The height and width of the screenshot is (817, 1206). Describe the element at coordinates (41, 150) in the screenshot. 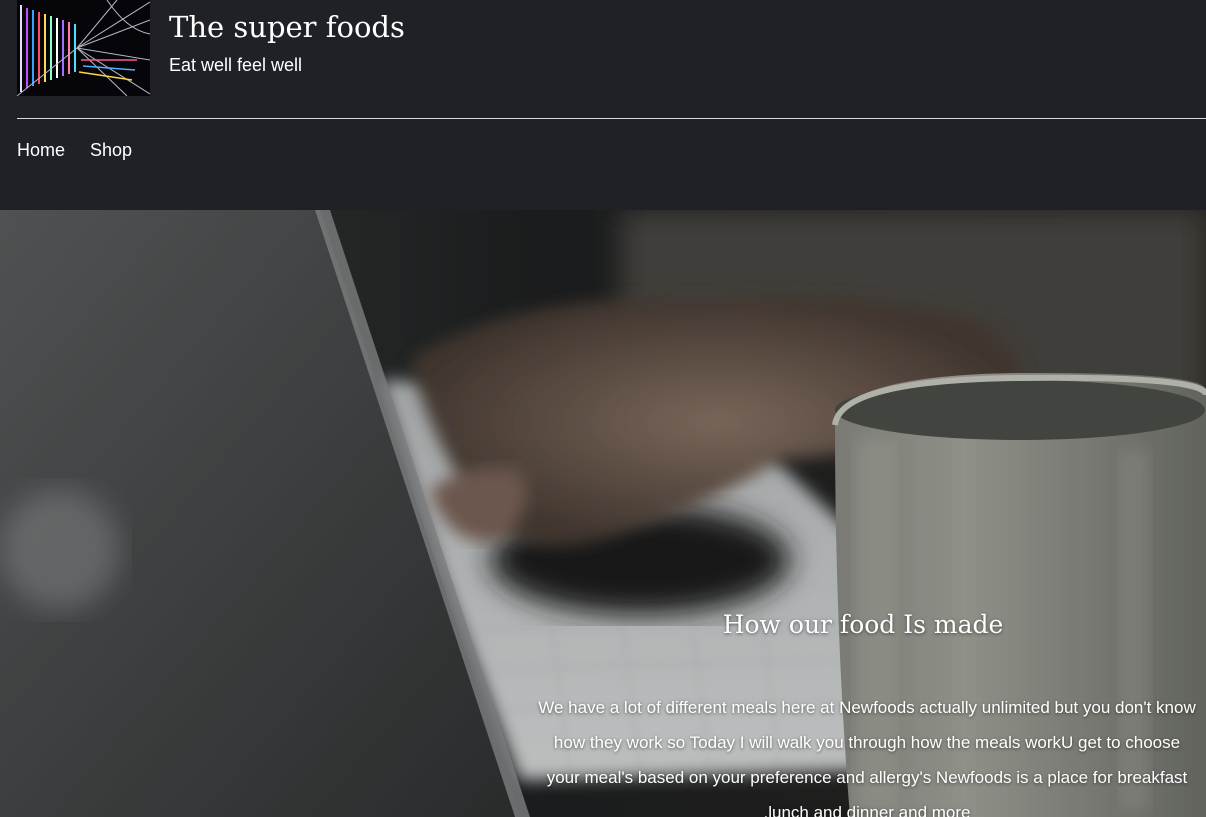

I see `nav-item-home: Home` at that location.